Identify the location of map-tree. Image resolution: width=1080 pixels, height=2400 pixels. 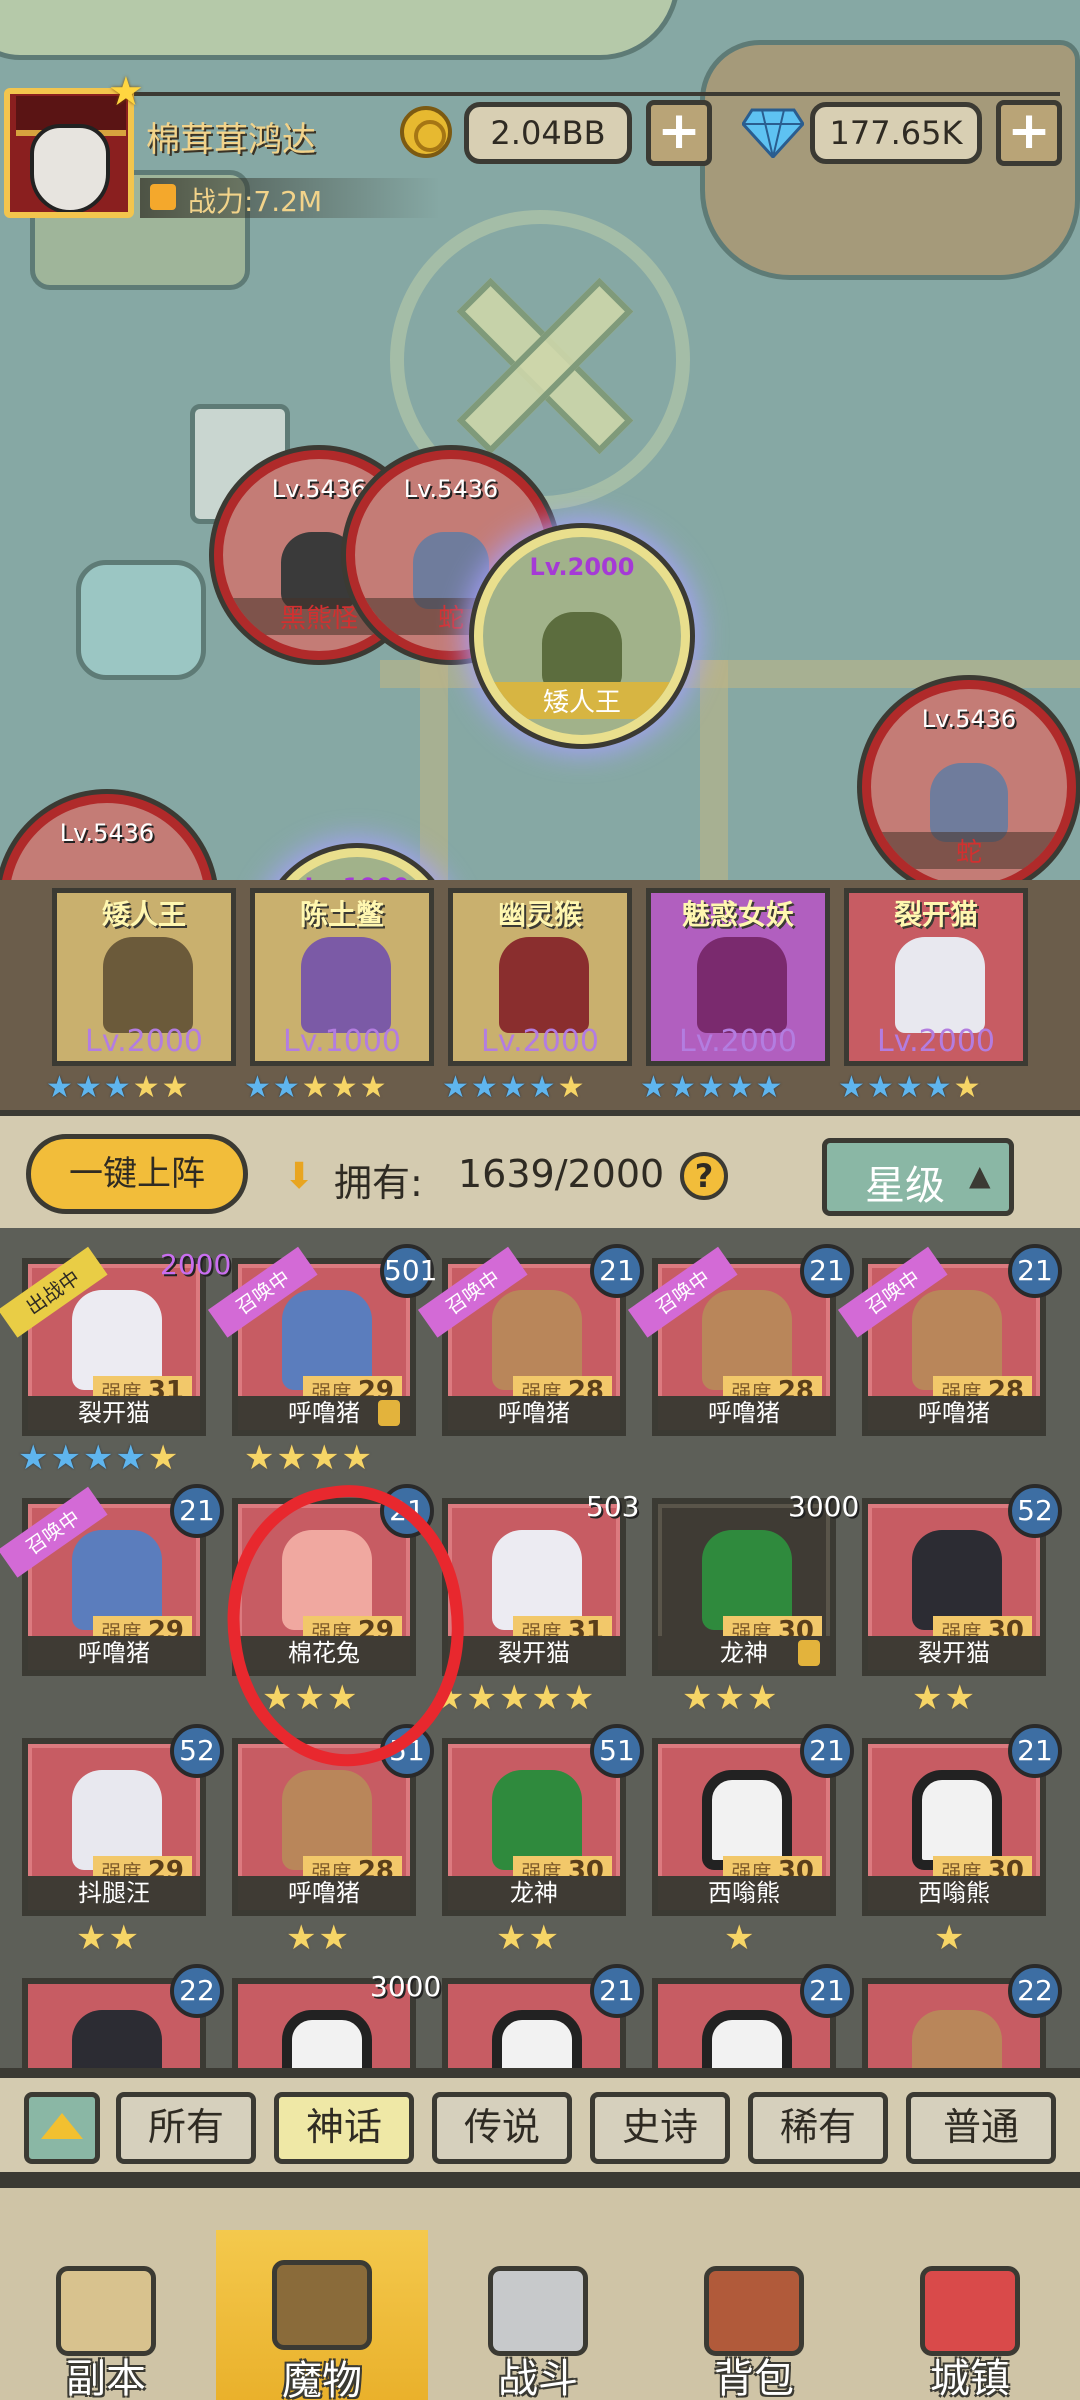
(141, 620).